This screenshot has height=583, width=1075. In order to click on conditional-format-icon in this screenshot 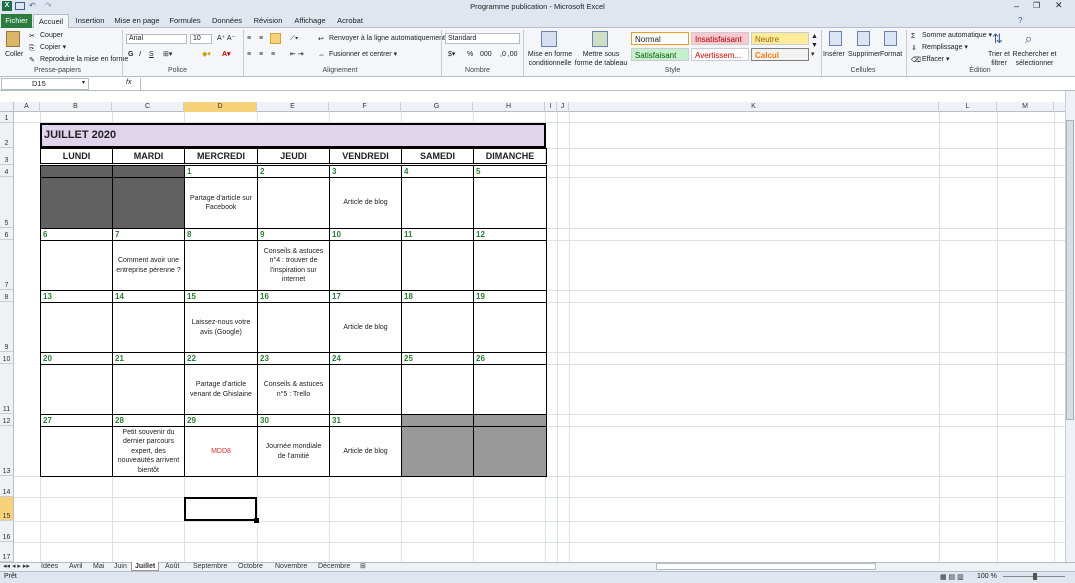, I will do `click(549, 39)`.